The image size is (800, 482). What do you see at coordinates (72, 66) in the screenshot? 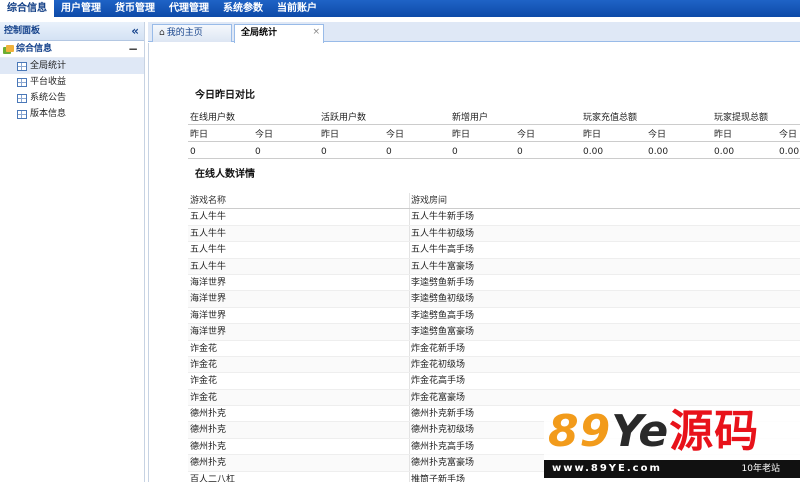
I see `sidebar-item-global-stats: 全局统计` at bounding box center [72, 66].